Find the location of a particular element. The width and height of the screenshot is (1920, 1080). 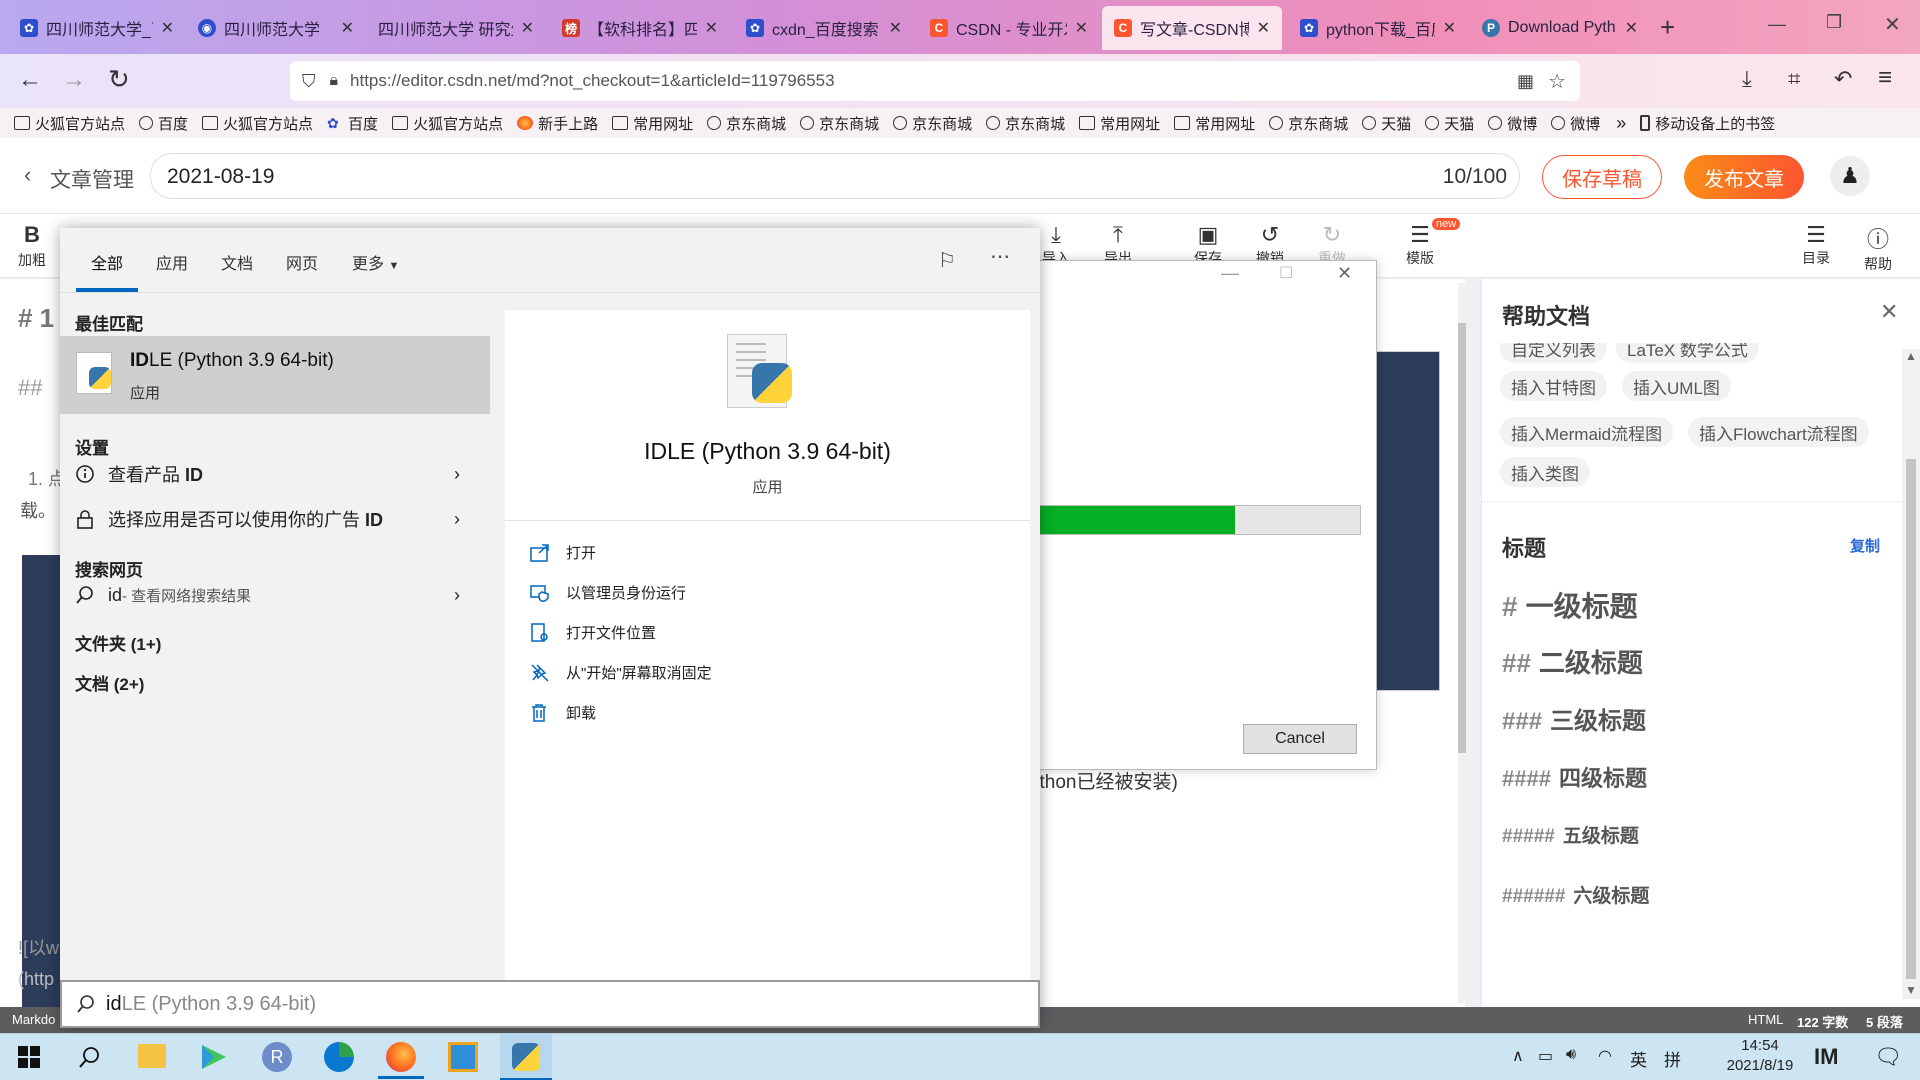

mobile-bookmarks: 移动设备上的书签 is located at coordinates (1707, 123).